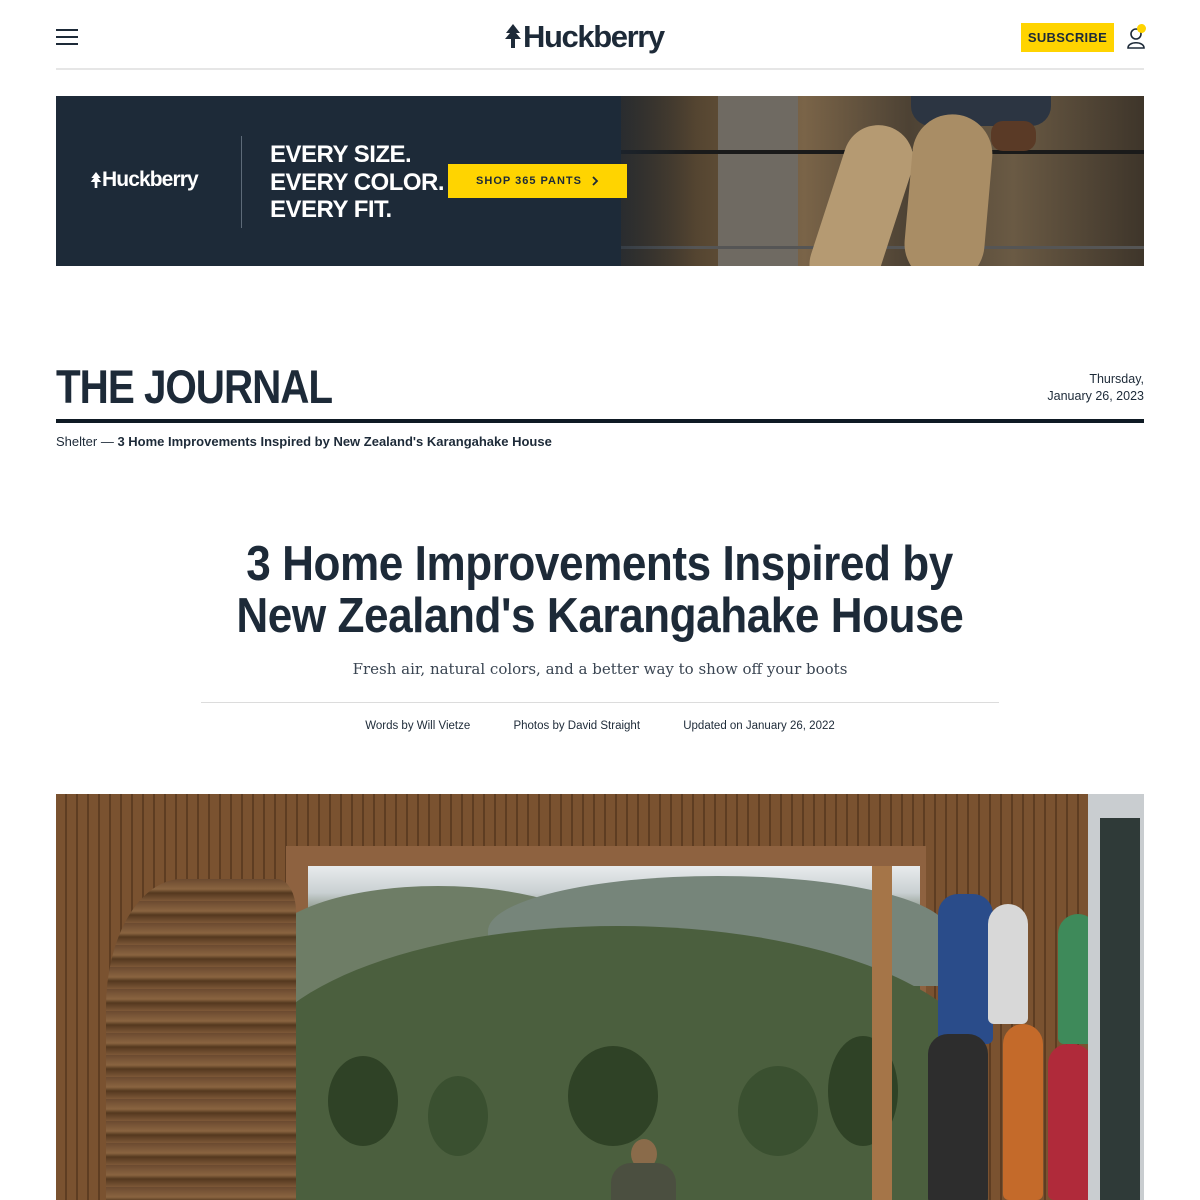 The image size is (1200, 1200). I want to click on menu-icon, so click(67, 37).